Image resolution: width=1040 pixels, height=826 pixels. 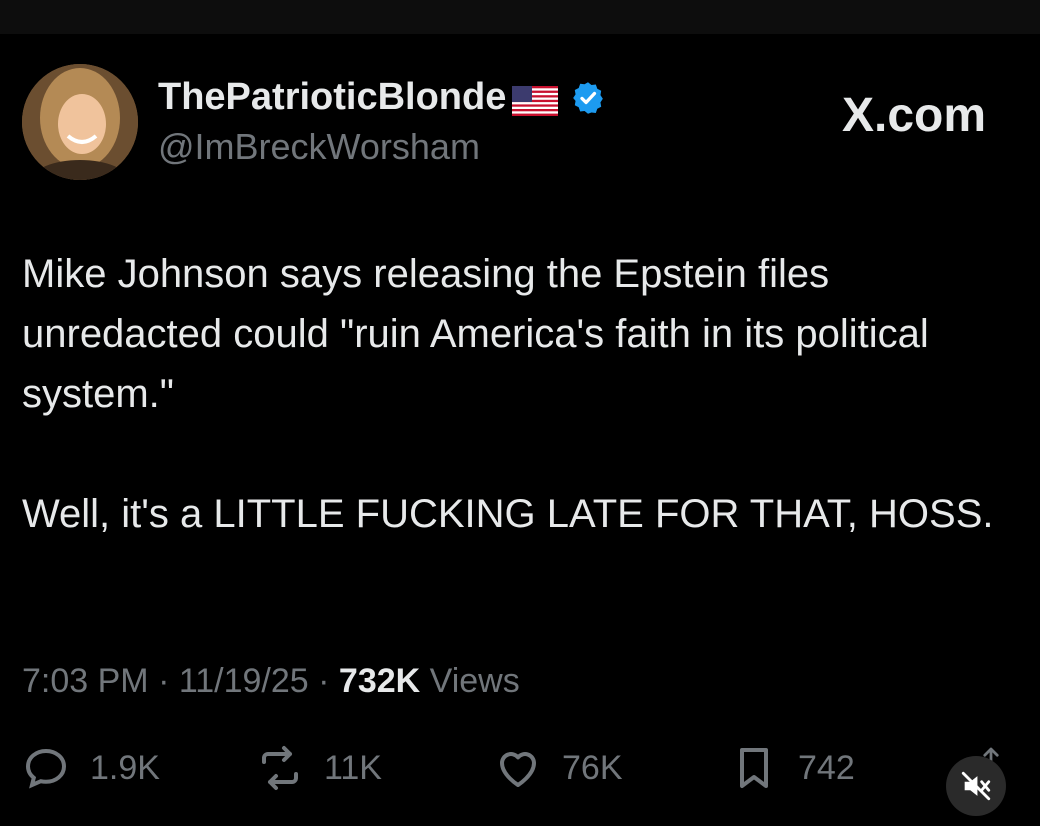 I want to click on display-name: ThePatrioticBlonde, so click(x=332, y=97).